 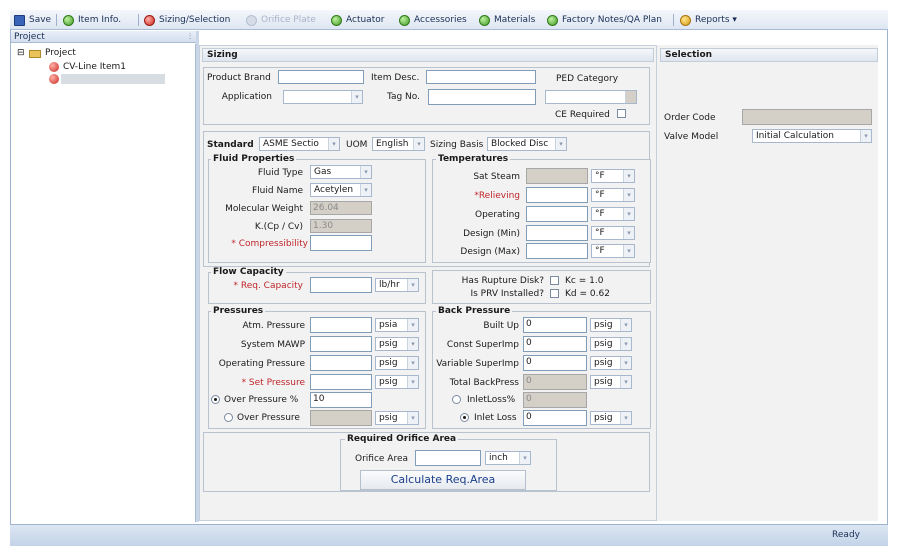 What do you see at coordinates (554, 293) in the screenshot?
I see `prv-installed-checkbox` at bounding box center [554, 293].